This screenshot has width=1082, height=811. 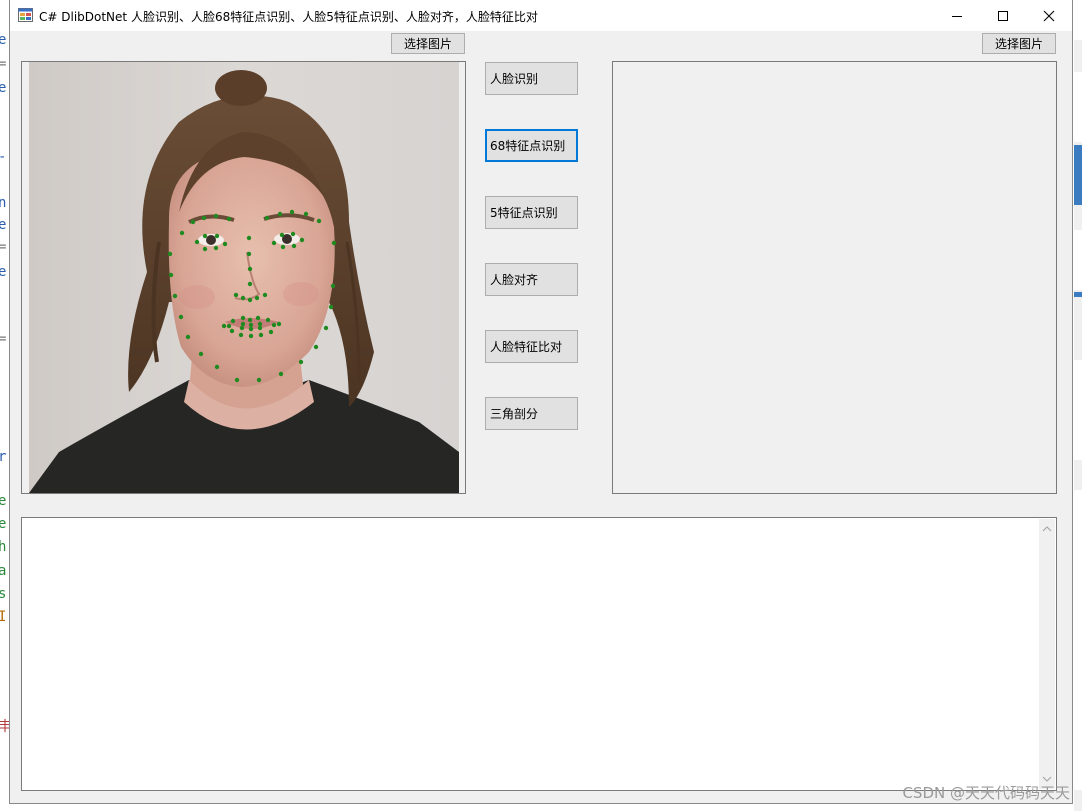 I want to click on close-button, so click(x=1049, y=15).